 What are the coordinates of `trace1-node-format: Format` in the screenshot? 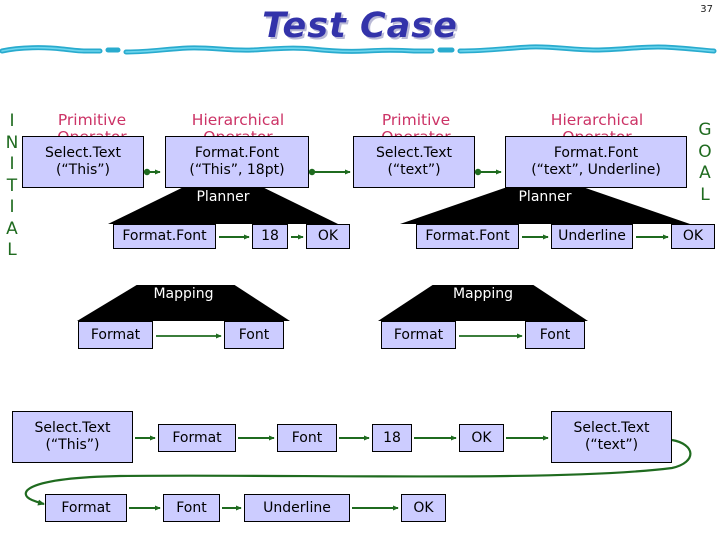 It's located at (197, 438).